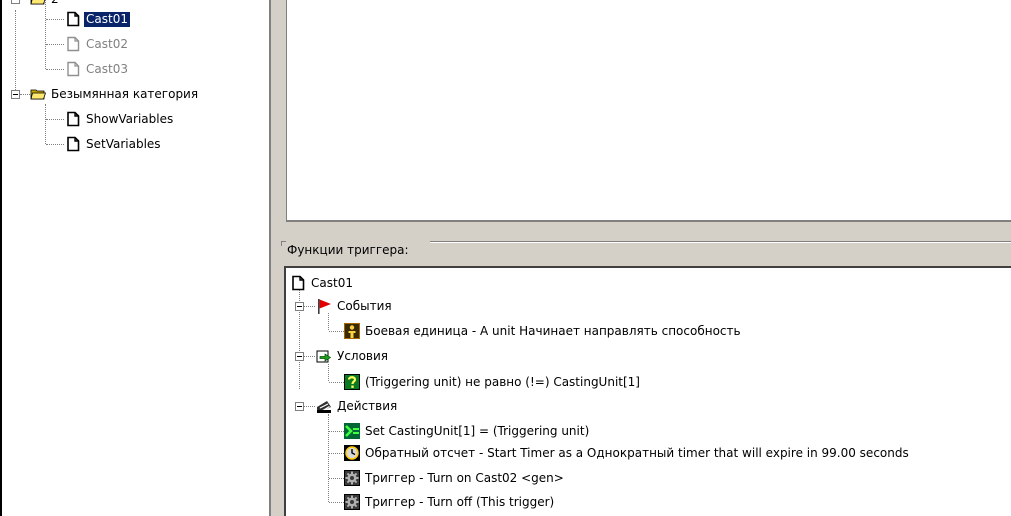 The height and width of the screenshot is (516, 1011). Describe the element at coordinates (299, 356) in the screenshot. I see `conditions-collapse-toggle` at that location.